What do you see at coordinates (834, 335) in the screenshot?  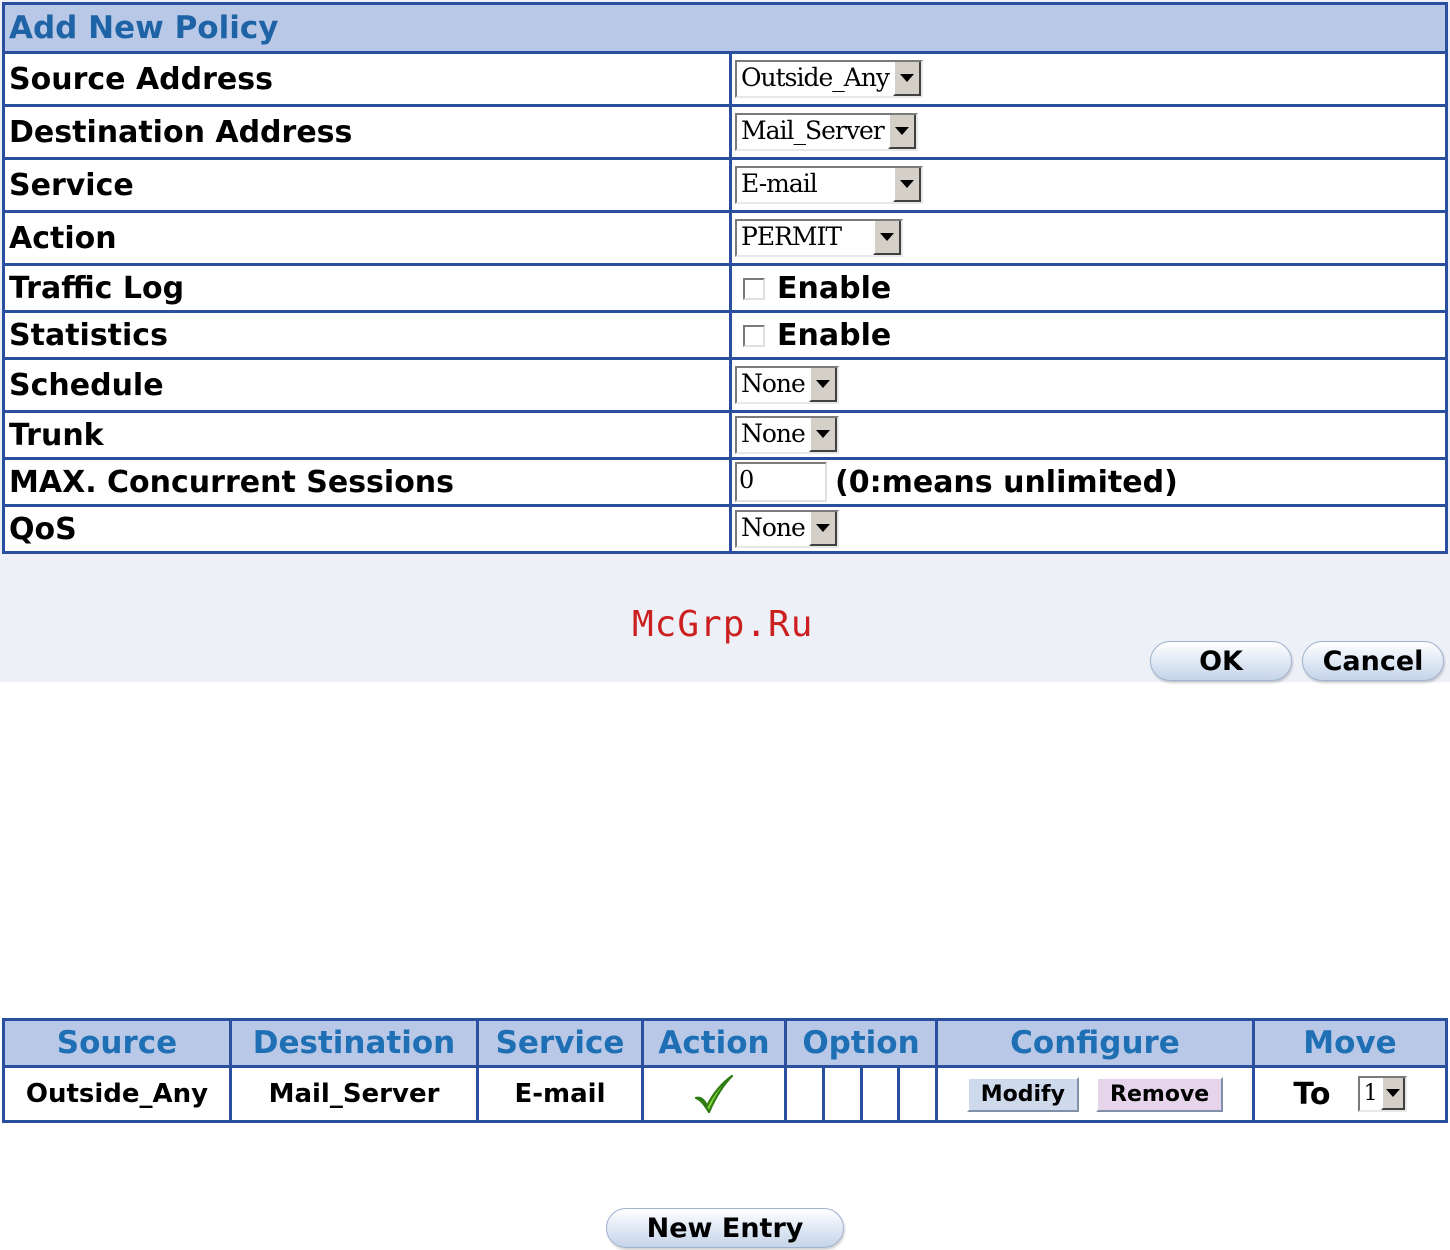 I see `statistics-enable-label: Enable` at bounding box center [834, 335].